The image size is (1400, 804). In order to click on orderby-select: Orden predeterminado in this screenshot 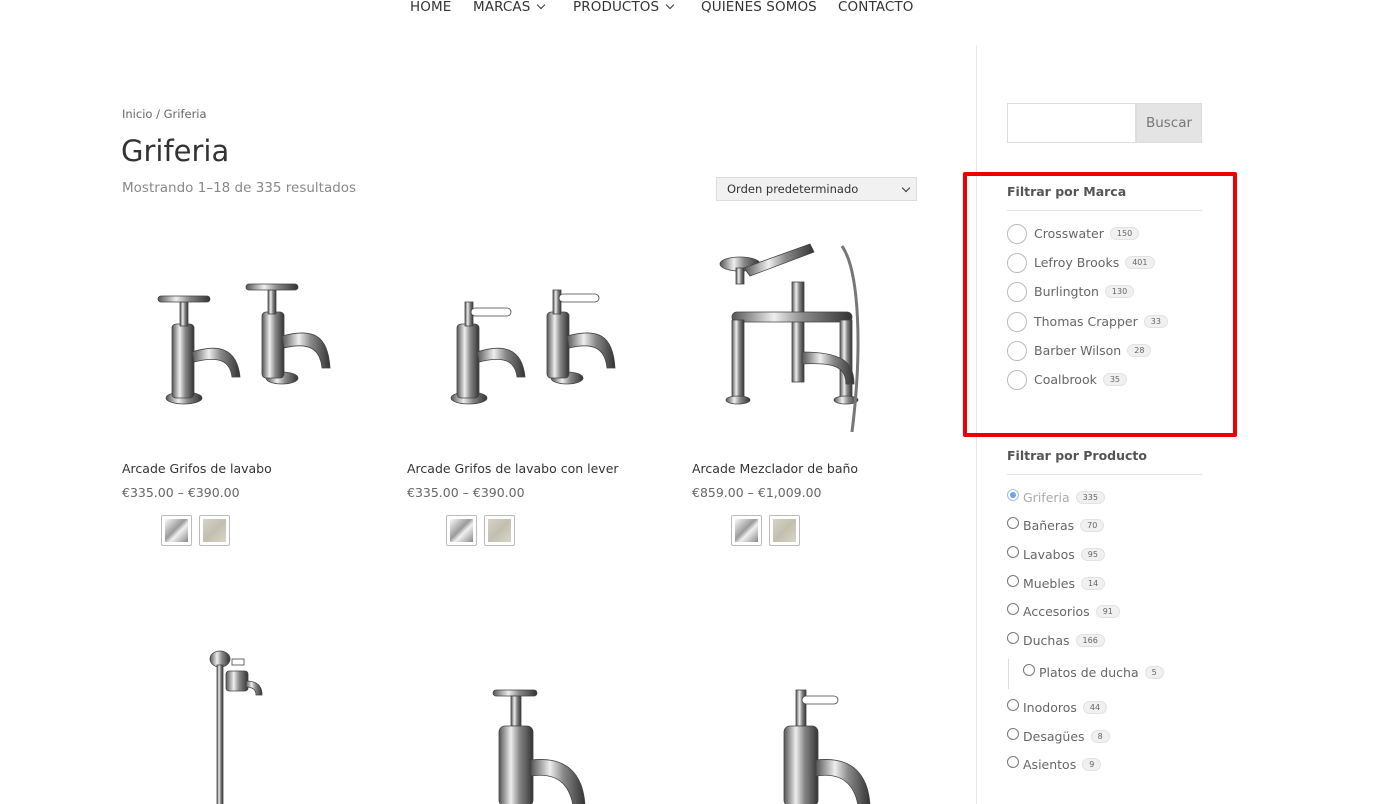, I will do `click(816, 189)`.